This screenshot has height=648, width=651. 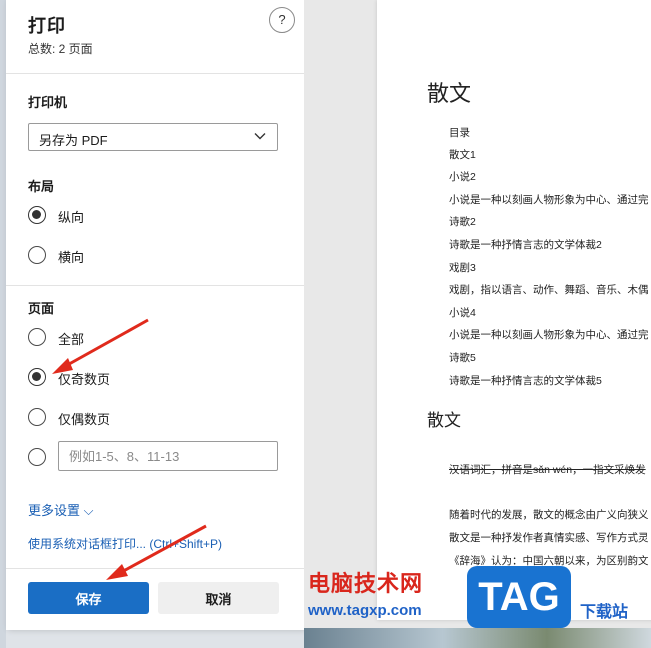 I want to click on more-settings-link: 更多设置 ⌵, so click(x=60, y=509).